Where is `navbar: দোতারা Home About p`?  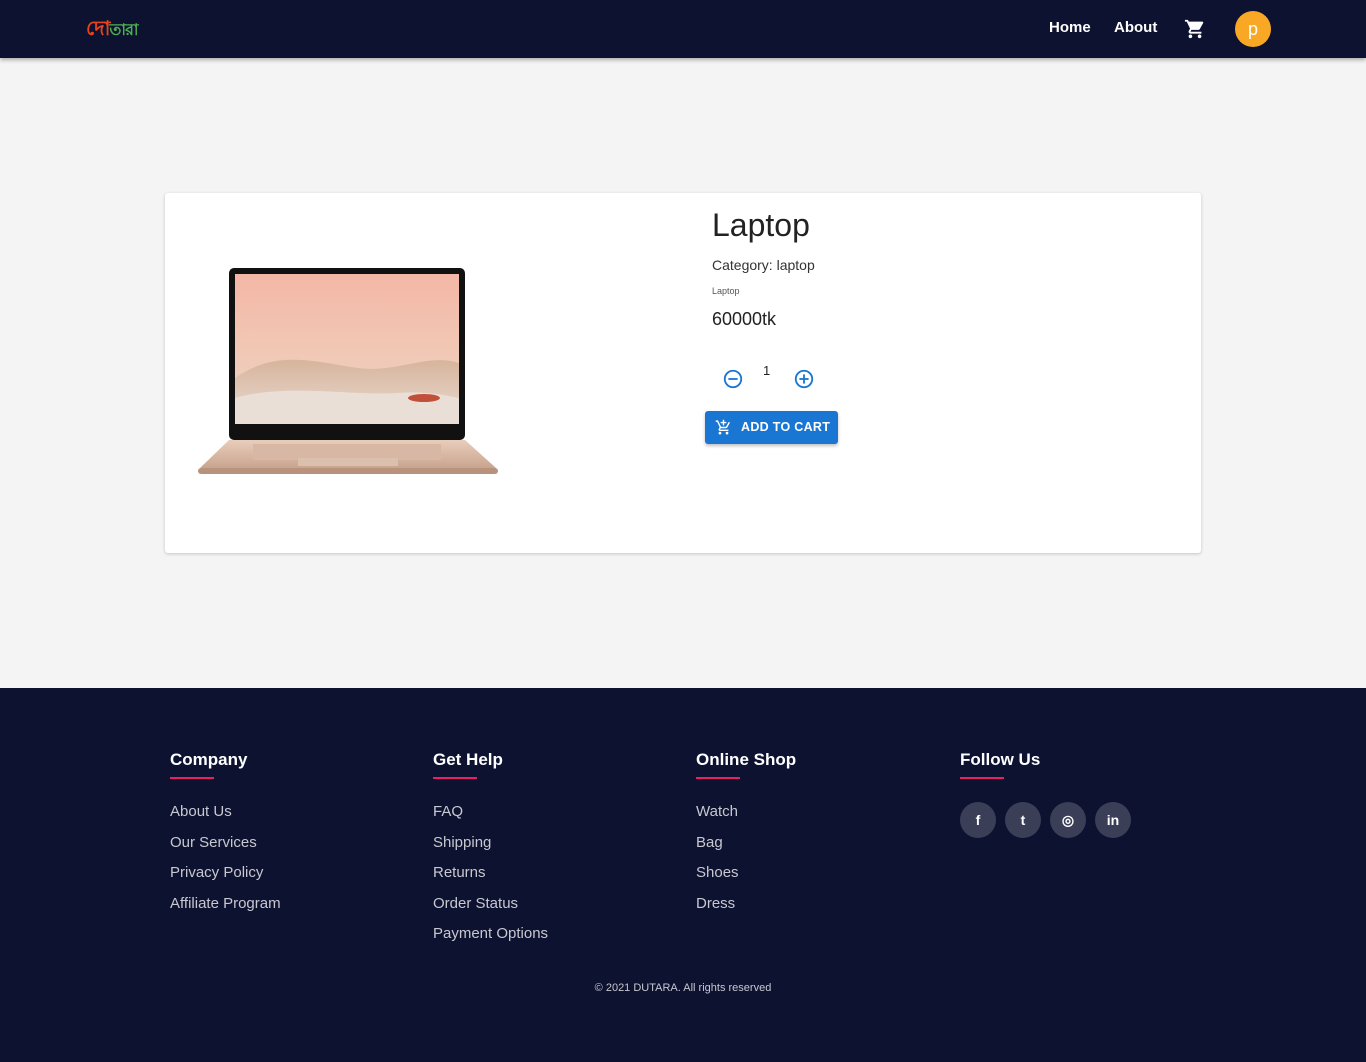
navbar: দোতারা Home About p is located at coordinates (683, 29).